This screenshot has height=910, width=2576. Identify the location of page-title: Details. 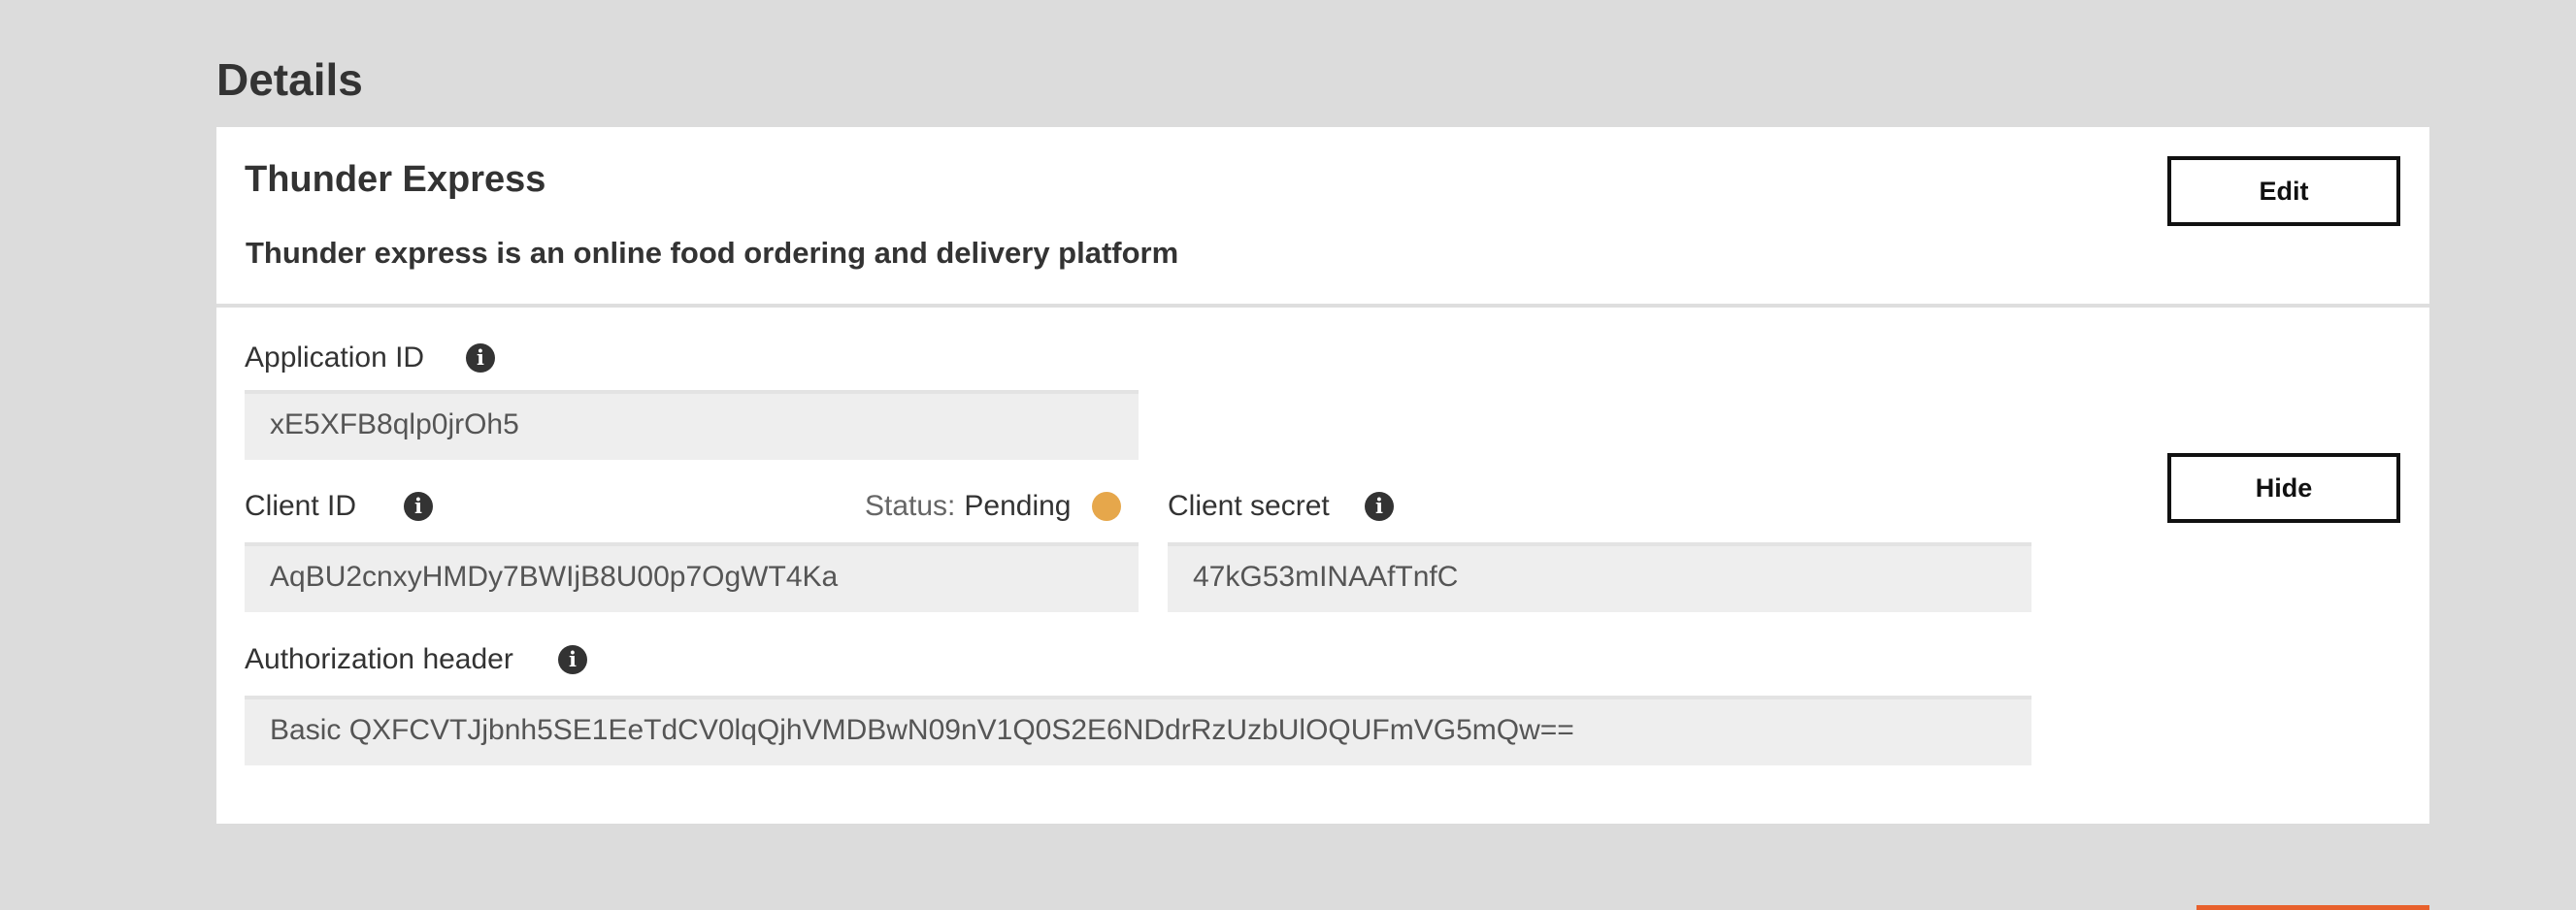
(289, 79).